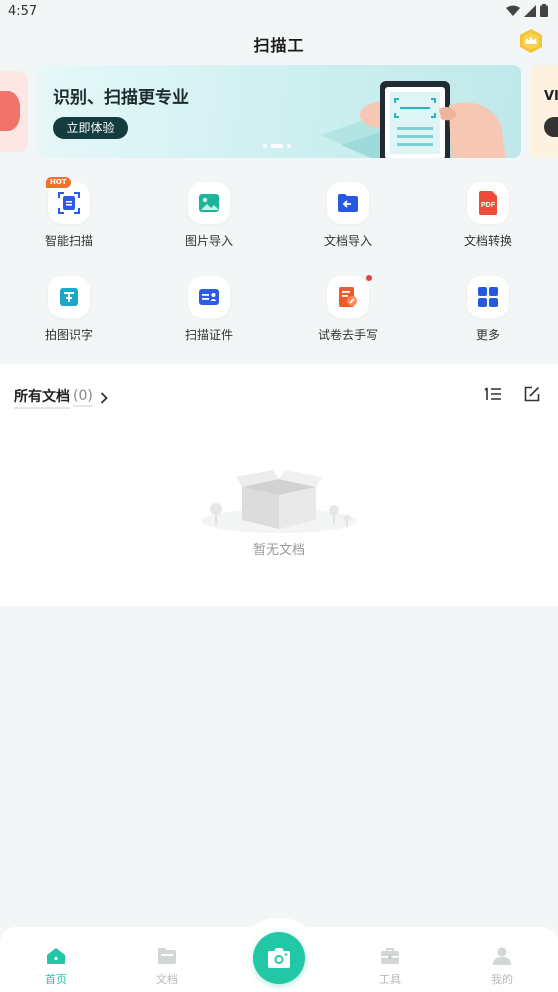 Image resolution: width=558 pixels, height=992 pixels. Describe the element at coordinates (278, 550) in the screenshot. I see `empty-state-text: 暂无文档` at that location.